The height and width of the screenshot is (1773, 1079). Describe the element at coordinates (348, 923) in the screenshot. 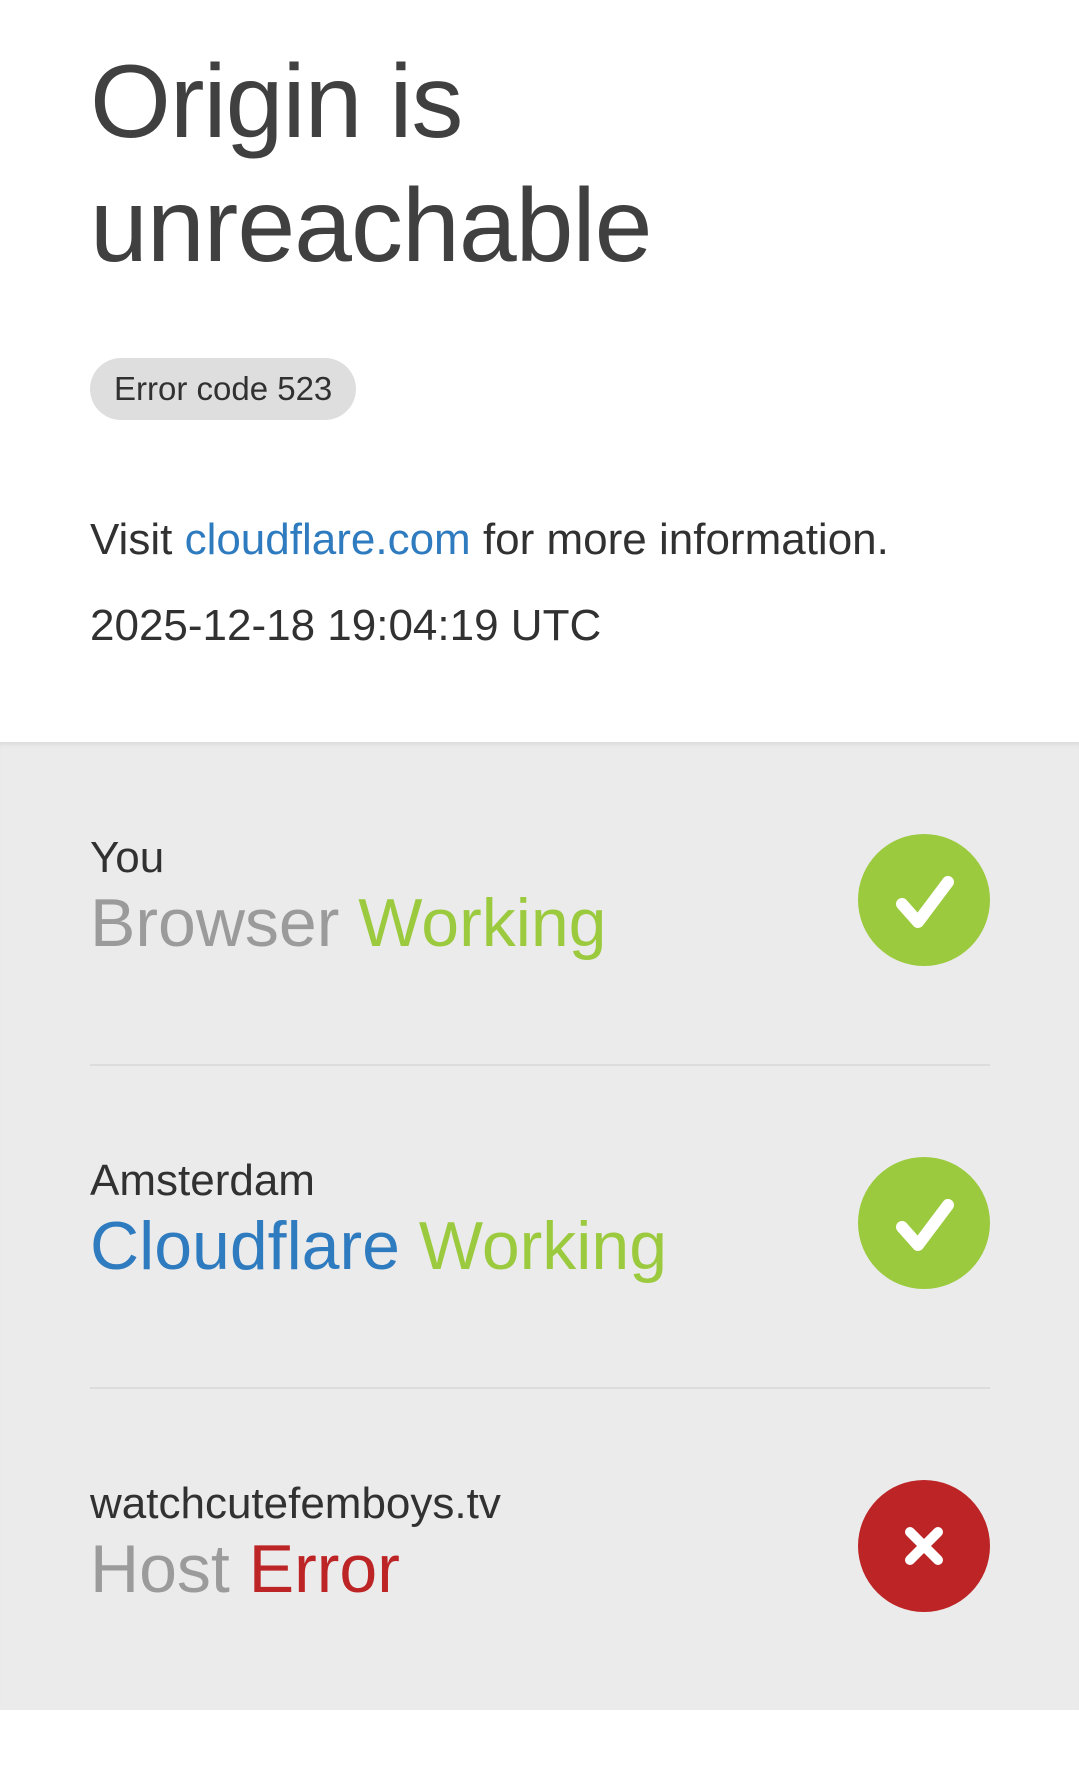

I see `status-text: Browser Working` at that location.